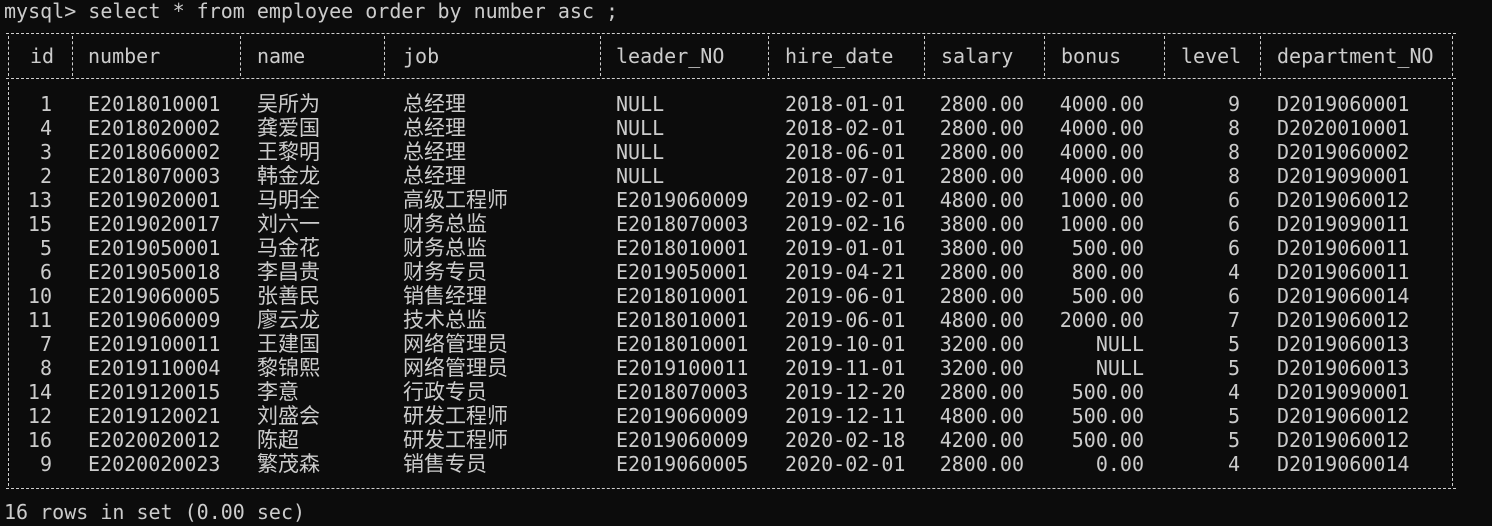 This screenshot has width=1492, height=526. What do you see at coordinates (154, 152) in the screenshot?
I see `cell-number: E2018060002` at bounding box center [154, 152].